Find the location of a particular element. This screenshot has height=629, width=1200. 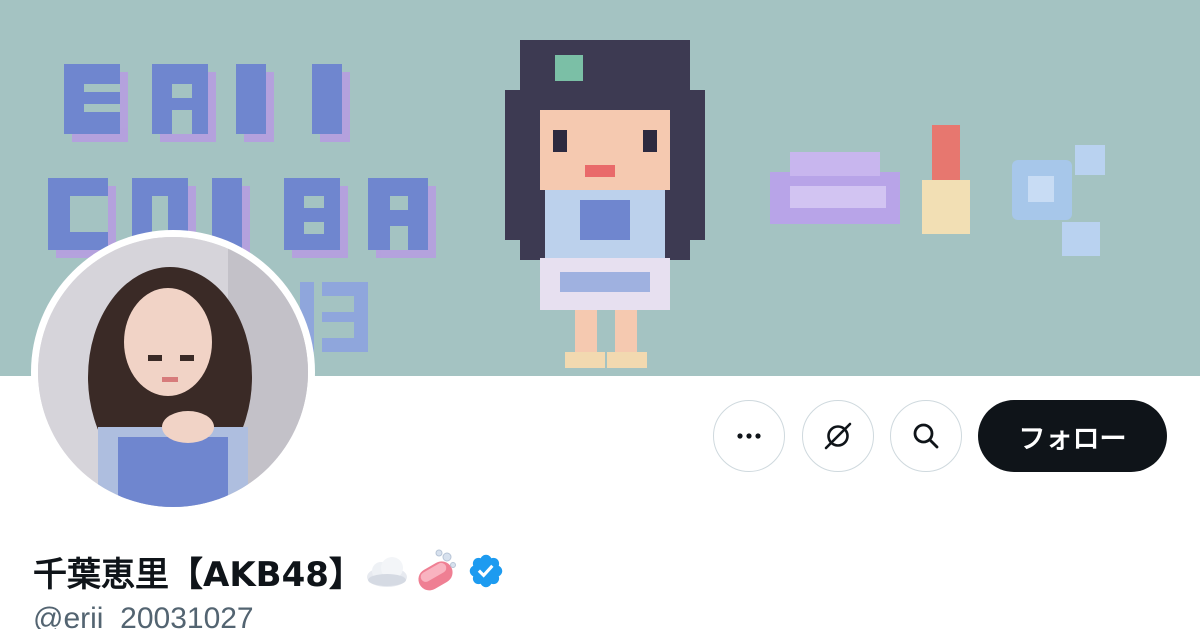

grok-icon is located at coordinates (838, 436).